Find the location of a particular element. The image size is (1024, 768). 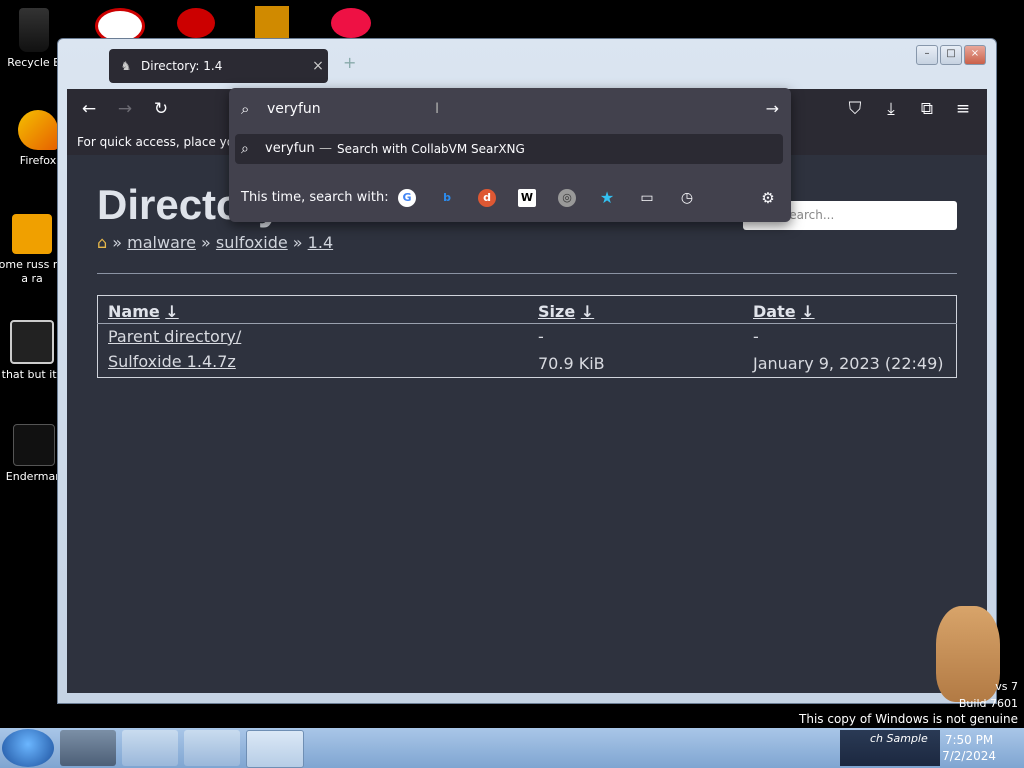

windows-version-text: vs 7 is located at coordinates (1006, 686).